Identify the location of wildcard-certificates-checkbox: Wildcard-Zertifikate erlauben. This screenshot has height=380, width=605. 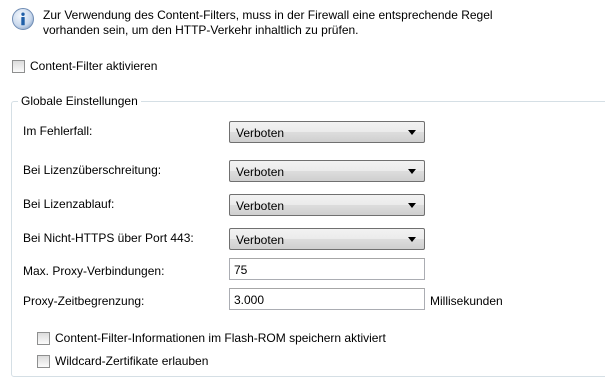
(122, 361).